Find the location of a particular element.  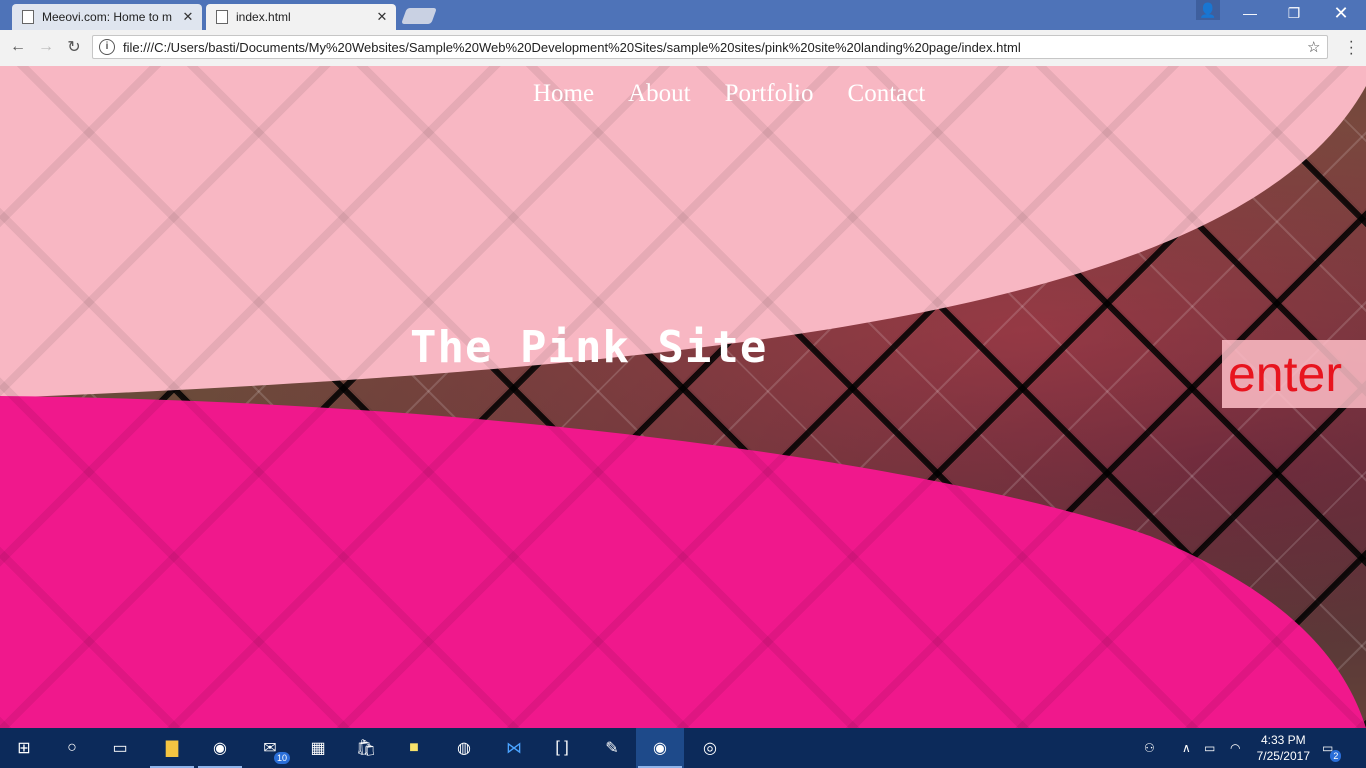

info-icon: i is located at coordinates (107, 47).